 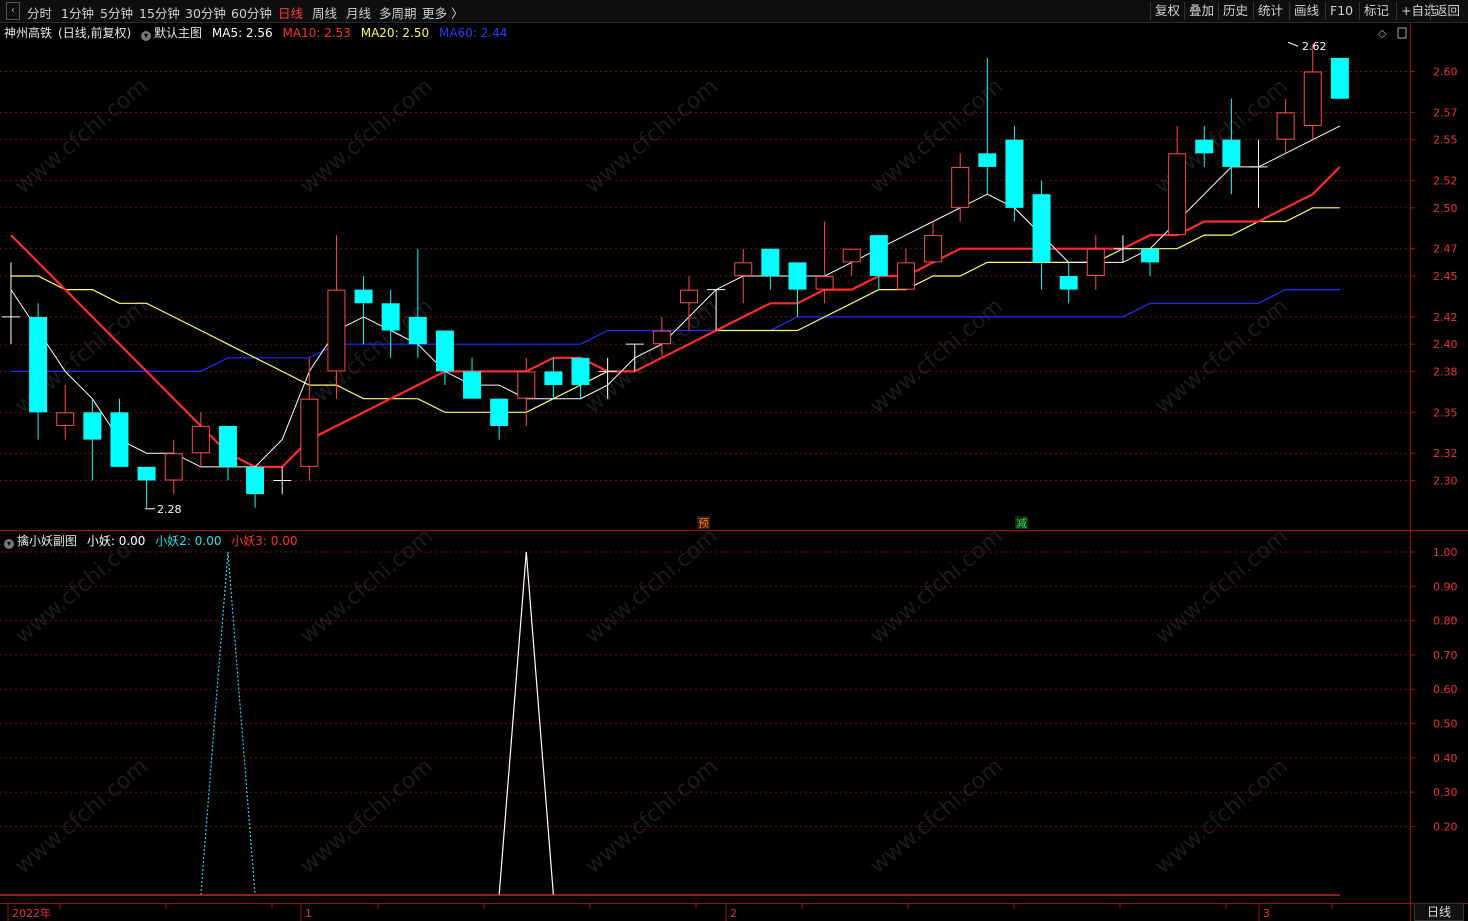 I want to click on signal-yu: 预, so click(x=703, y=523).